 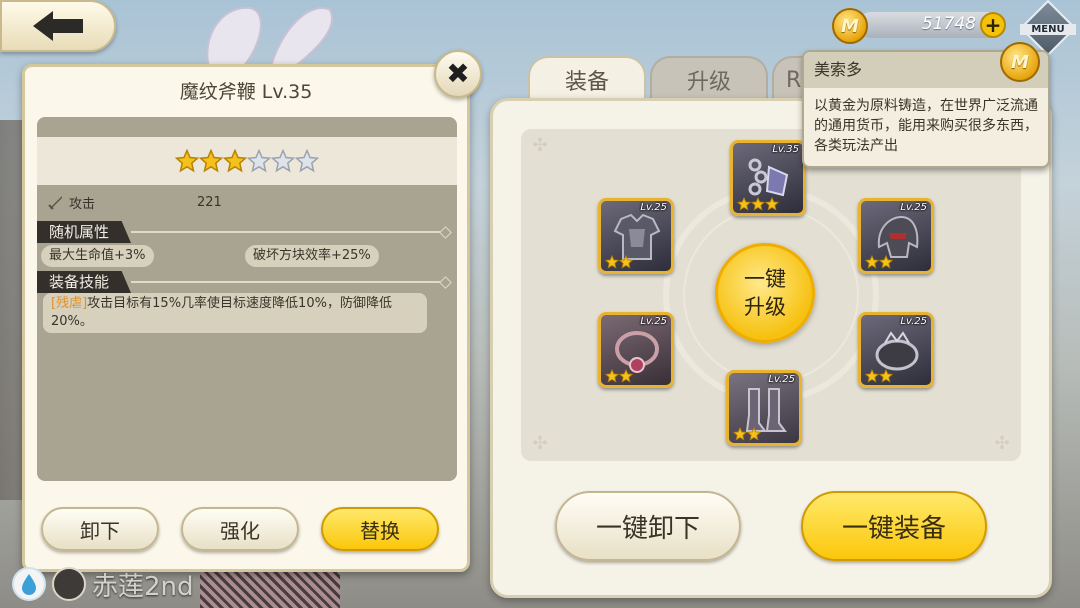 I want to click on equip-all-button: 一键装备, so click(x=894, y=526).